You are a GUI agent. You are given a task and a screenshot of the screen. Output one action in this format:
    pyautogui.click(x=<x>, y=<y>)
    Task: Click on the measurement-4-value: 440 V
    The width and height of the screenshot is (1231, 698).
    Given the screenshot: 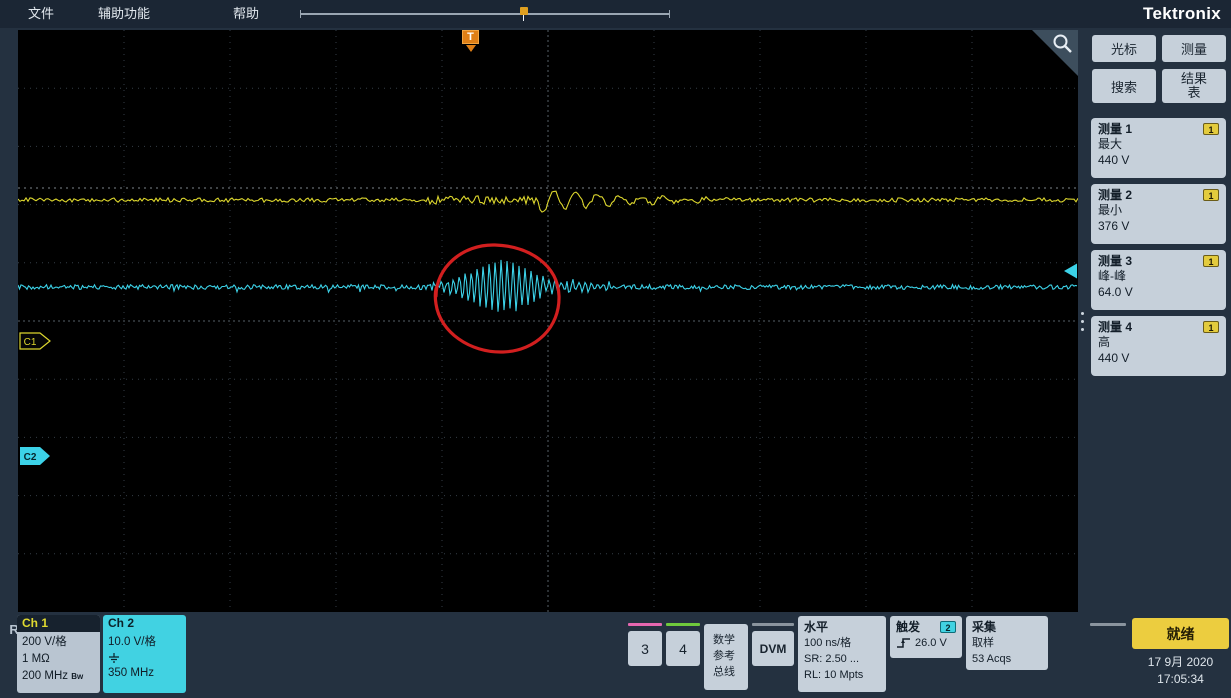 What is the action you would take?
    pyautogui.click(x=1114, y=358)
    